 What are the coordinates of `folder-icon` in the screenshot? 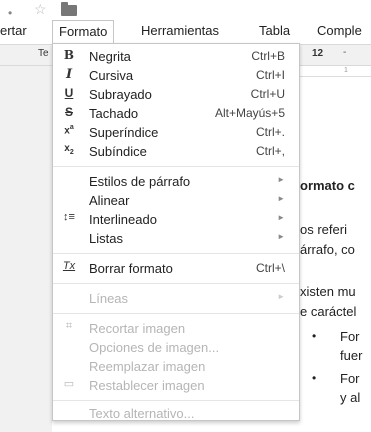 It's located at (69, 9).